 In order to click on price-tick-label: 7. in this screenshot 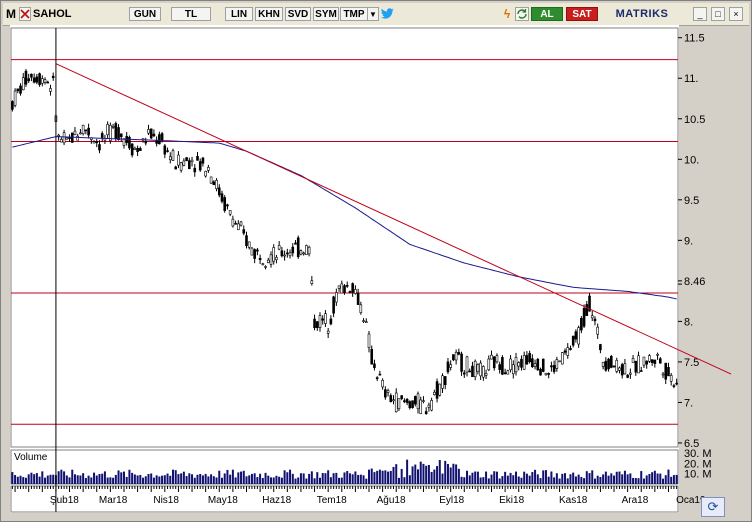, I will do `click(688, 403)`.